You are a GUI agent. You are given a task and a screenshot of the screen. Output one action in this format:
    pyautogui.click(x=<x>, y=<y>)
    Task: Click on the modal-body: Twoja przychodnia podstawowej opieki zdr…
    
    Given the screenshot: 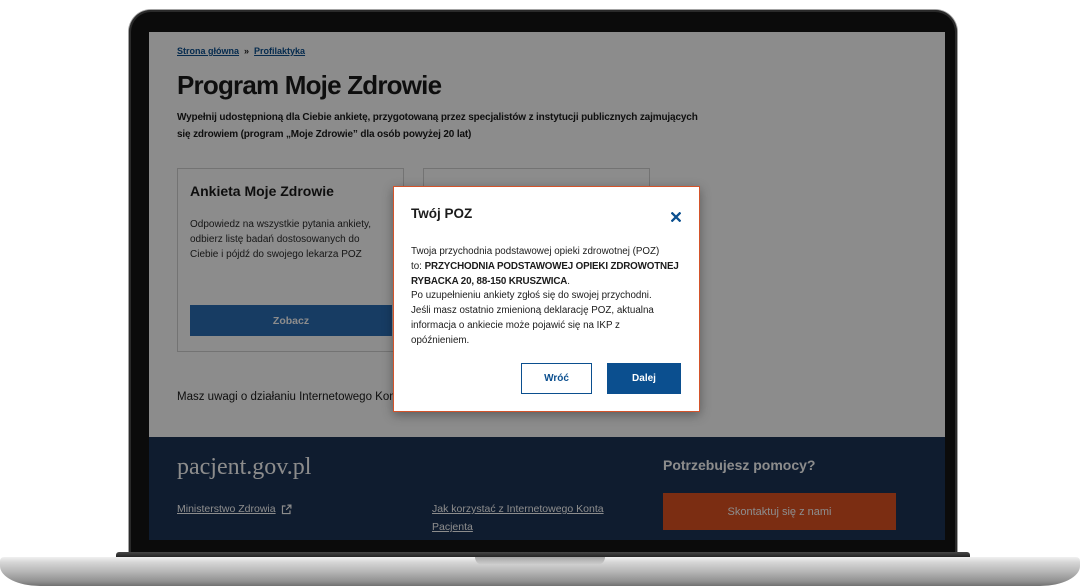 What is the action you would take?
    pyautogui.click(x=545, y=297)
    